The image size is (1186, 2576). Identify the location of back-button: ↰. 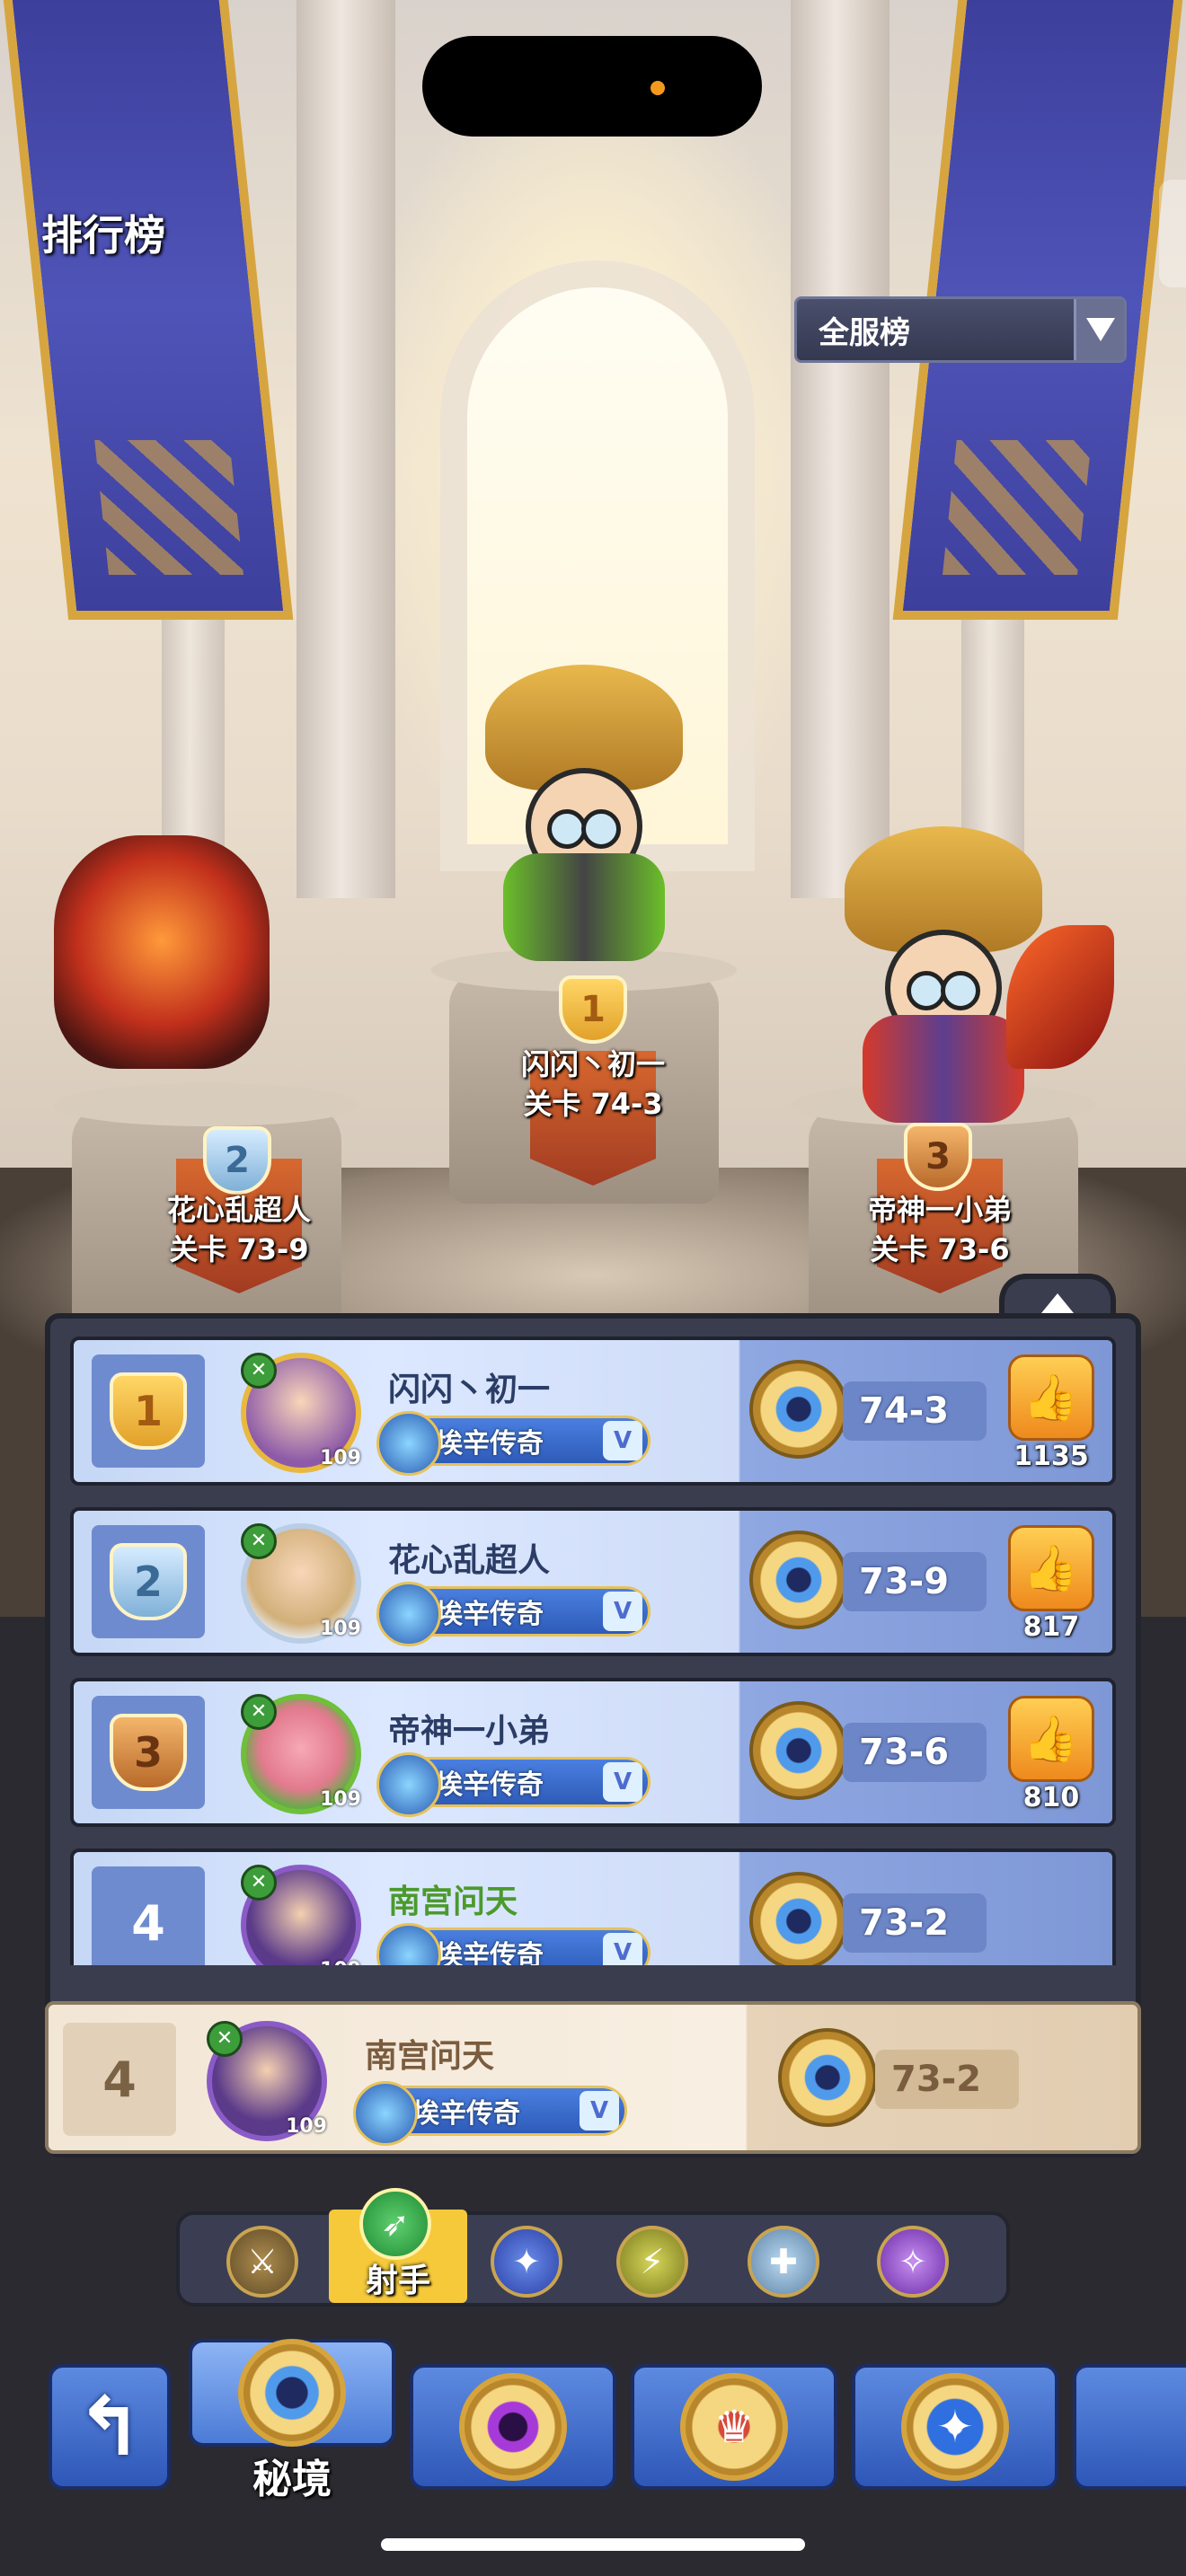
(110, 2427).